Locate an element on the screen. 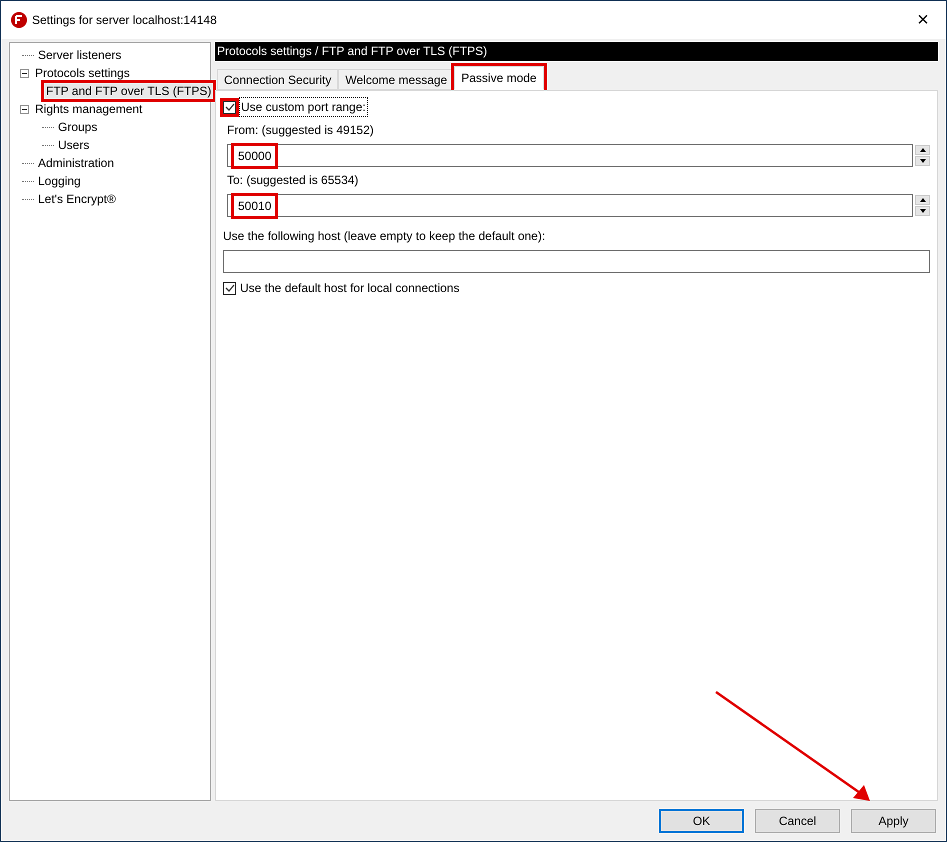  tree-item: Server listeners is located at coordinates (80, 55).